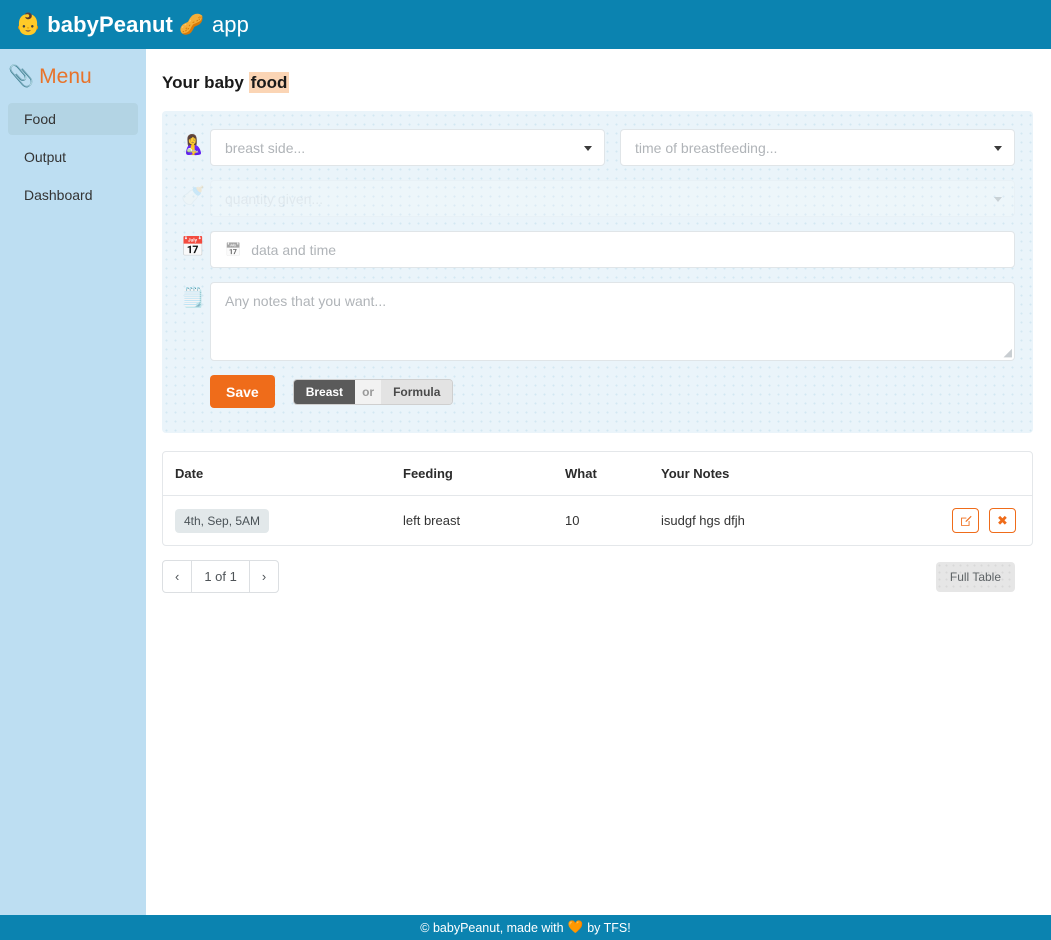 The height and width of the screenshot is (940, 1051). I want to click on page-title-highlight: food, so click(269, 82).